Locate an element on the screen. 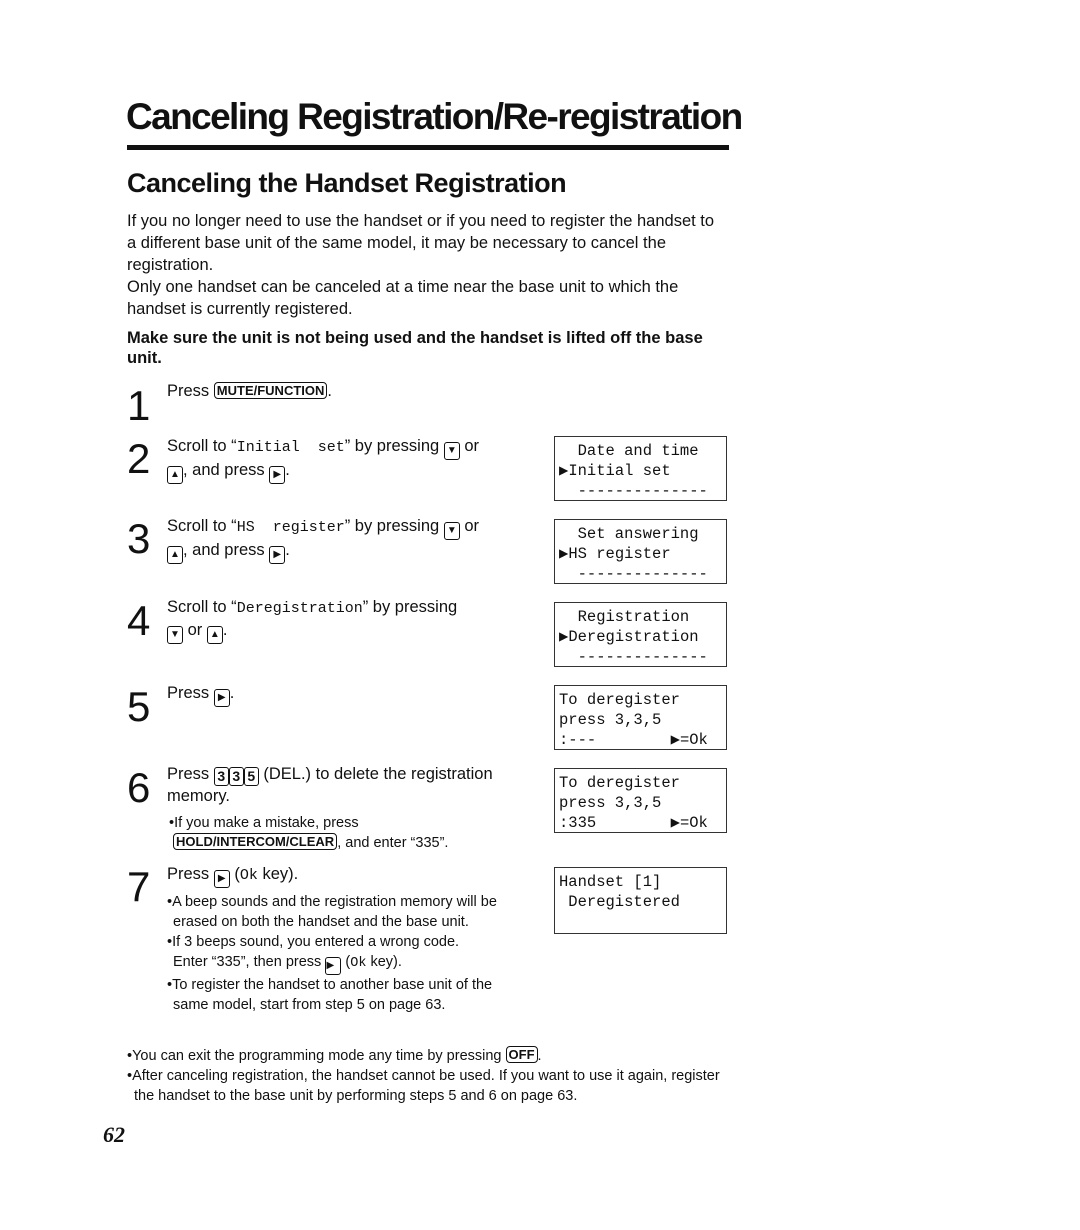 This screenshot has width=1080, height=1230. note-text: , and enter “335”. is located at coordinates (393, 842).